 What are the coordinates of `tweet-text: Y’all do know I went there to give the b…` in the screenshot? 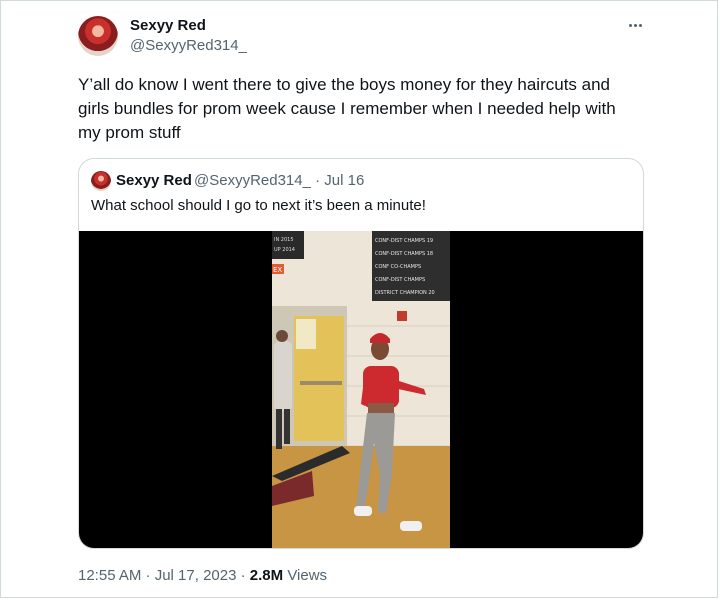 It's located at (347, 108).